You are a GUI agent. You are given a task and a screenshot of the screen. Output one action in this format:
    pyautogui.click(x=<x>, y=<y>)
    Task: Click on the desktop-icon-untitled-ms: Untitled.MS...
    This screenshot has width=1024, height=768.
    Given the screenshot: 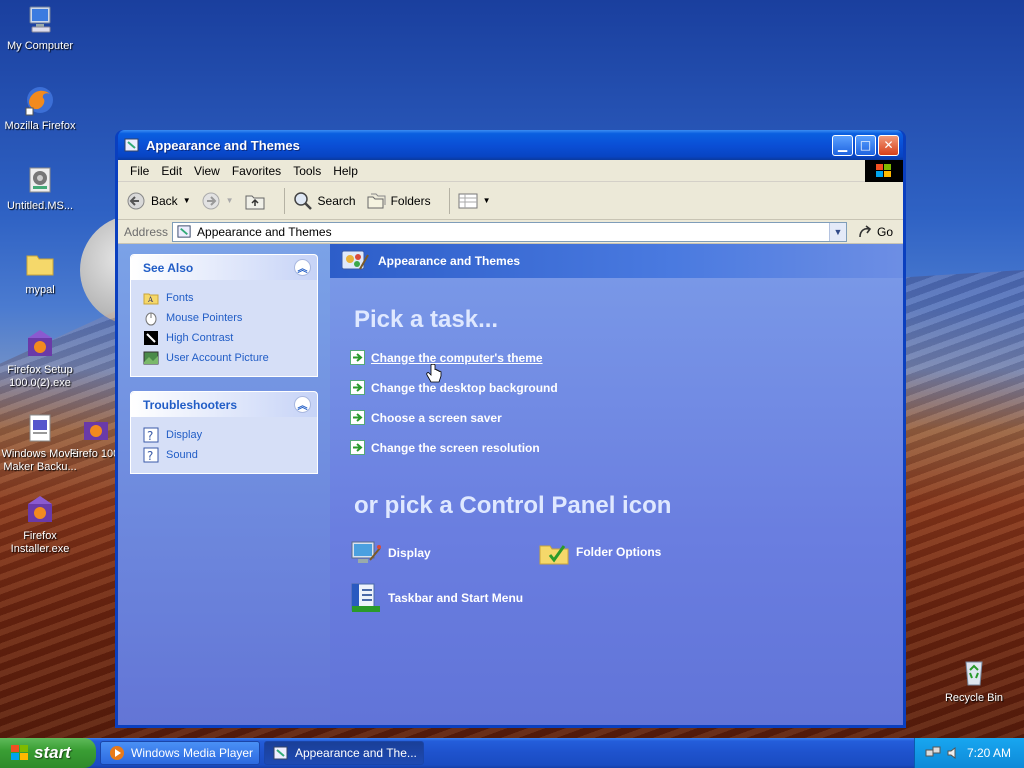 What is the action you would take?
    pyautogui.click(x=40, y=188)
    